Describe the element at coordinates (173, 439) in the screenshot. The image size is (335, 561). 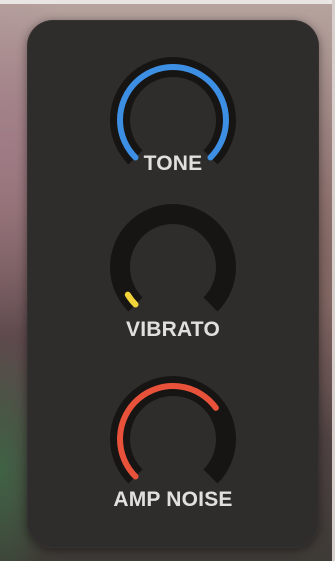
I see `amp-noise-knob` at that location.